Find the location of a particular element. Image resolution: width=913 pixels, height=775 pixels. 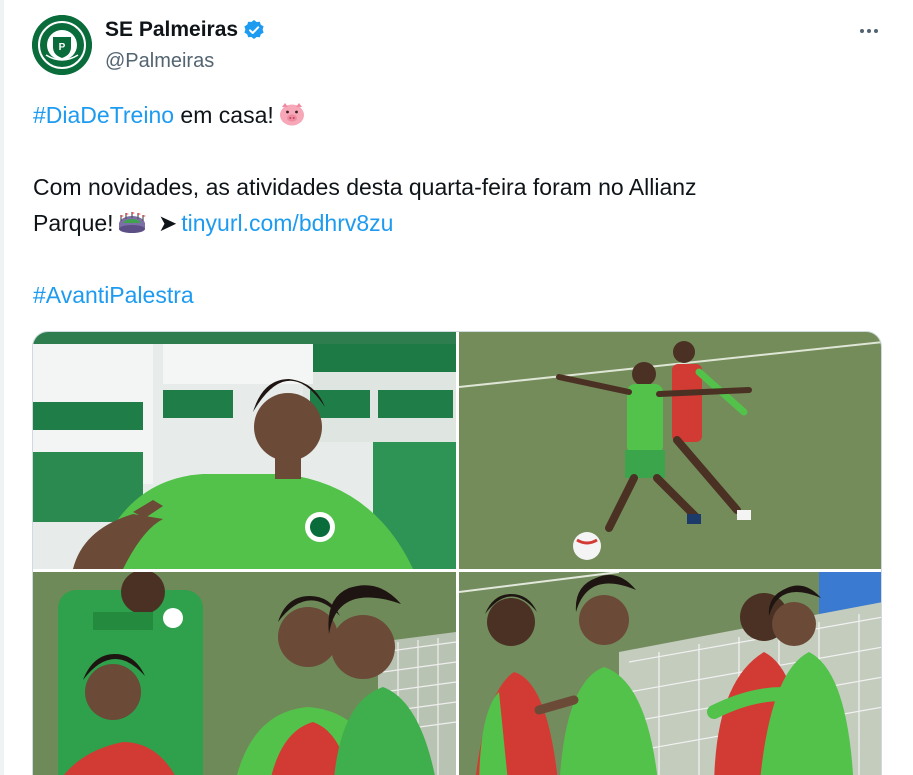

stadium-emoji-icon is located at coordinates (132, 222).